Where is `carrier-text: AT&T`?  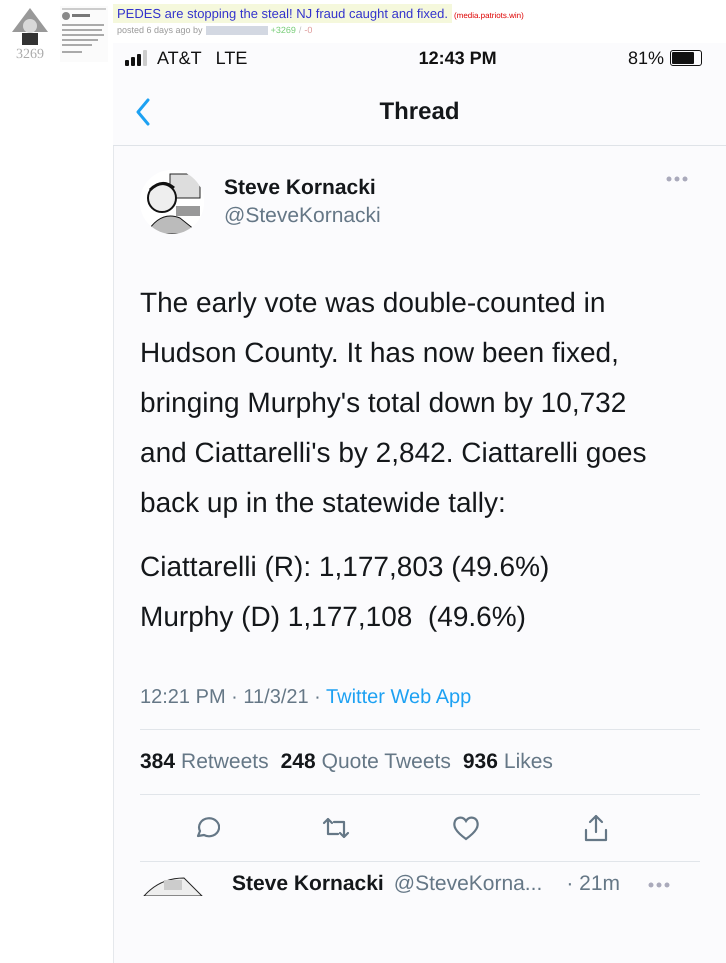 carrier-text: AT&T is located at coordinates (179, 58).